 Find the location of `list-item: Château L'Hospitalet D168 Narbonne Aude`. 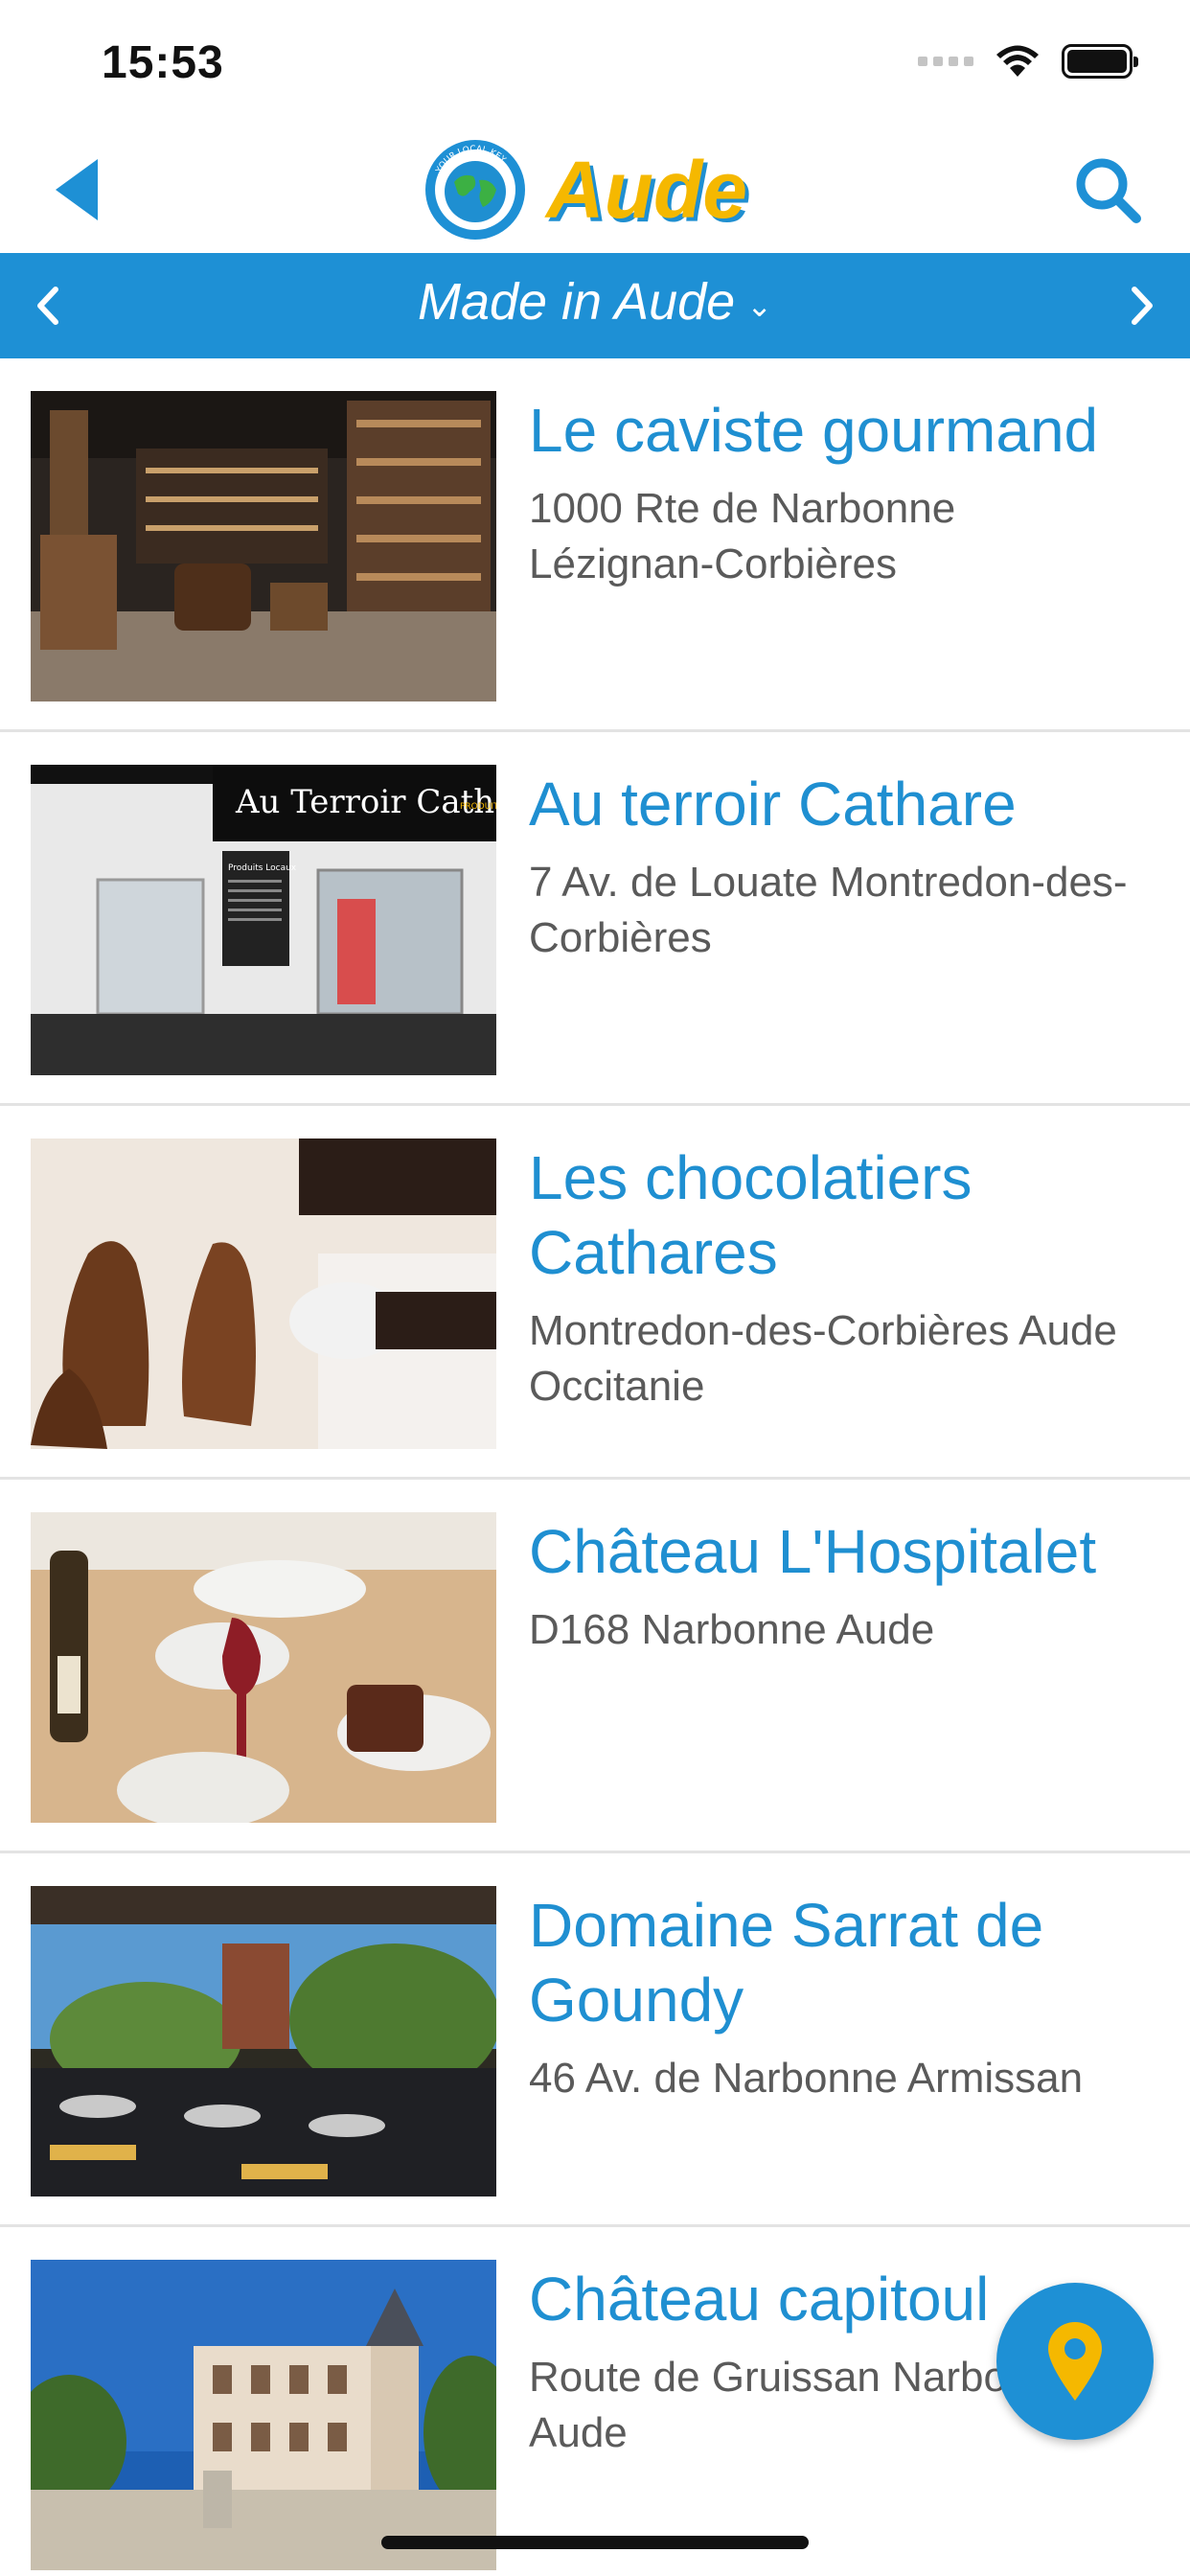

list-item: Château L'Hospitalet D168 Narbonne Aude is located at coordinates (595, 1667).